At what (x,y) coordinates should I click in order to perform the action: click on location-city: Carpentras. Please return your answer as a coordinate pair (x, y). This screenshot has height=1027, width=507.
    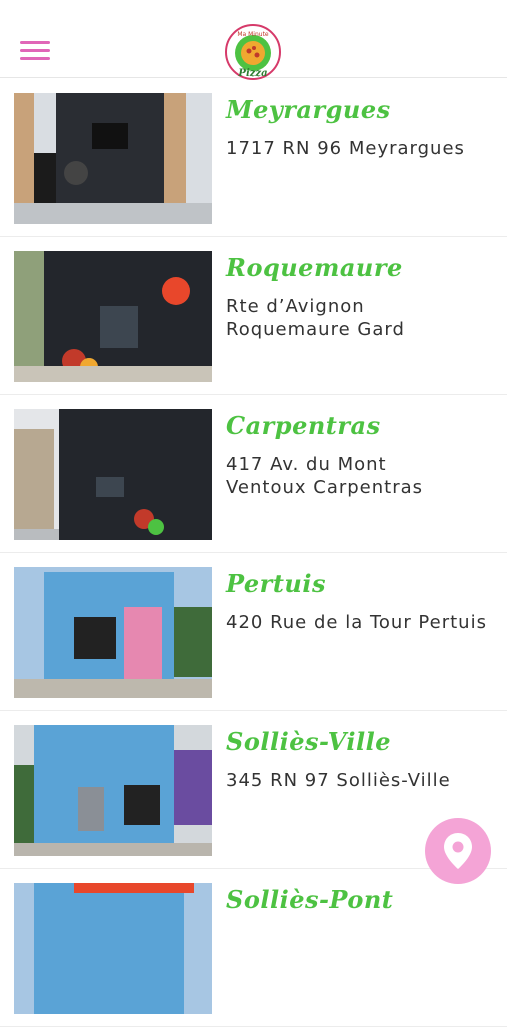
    Looking at the image, I should click on (303, 425).